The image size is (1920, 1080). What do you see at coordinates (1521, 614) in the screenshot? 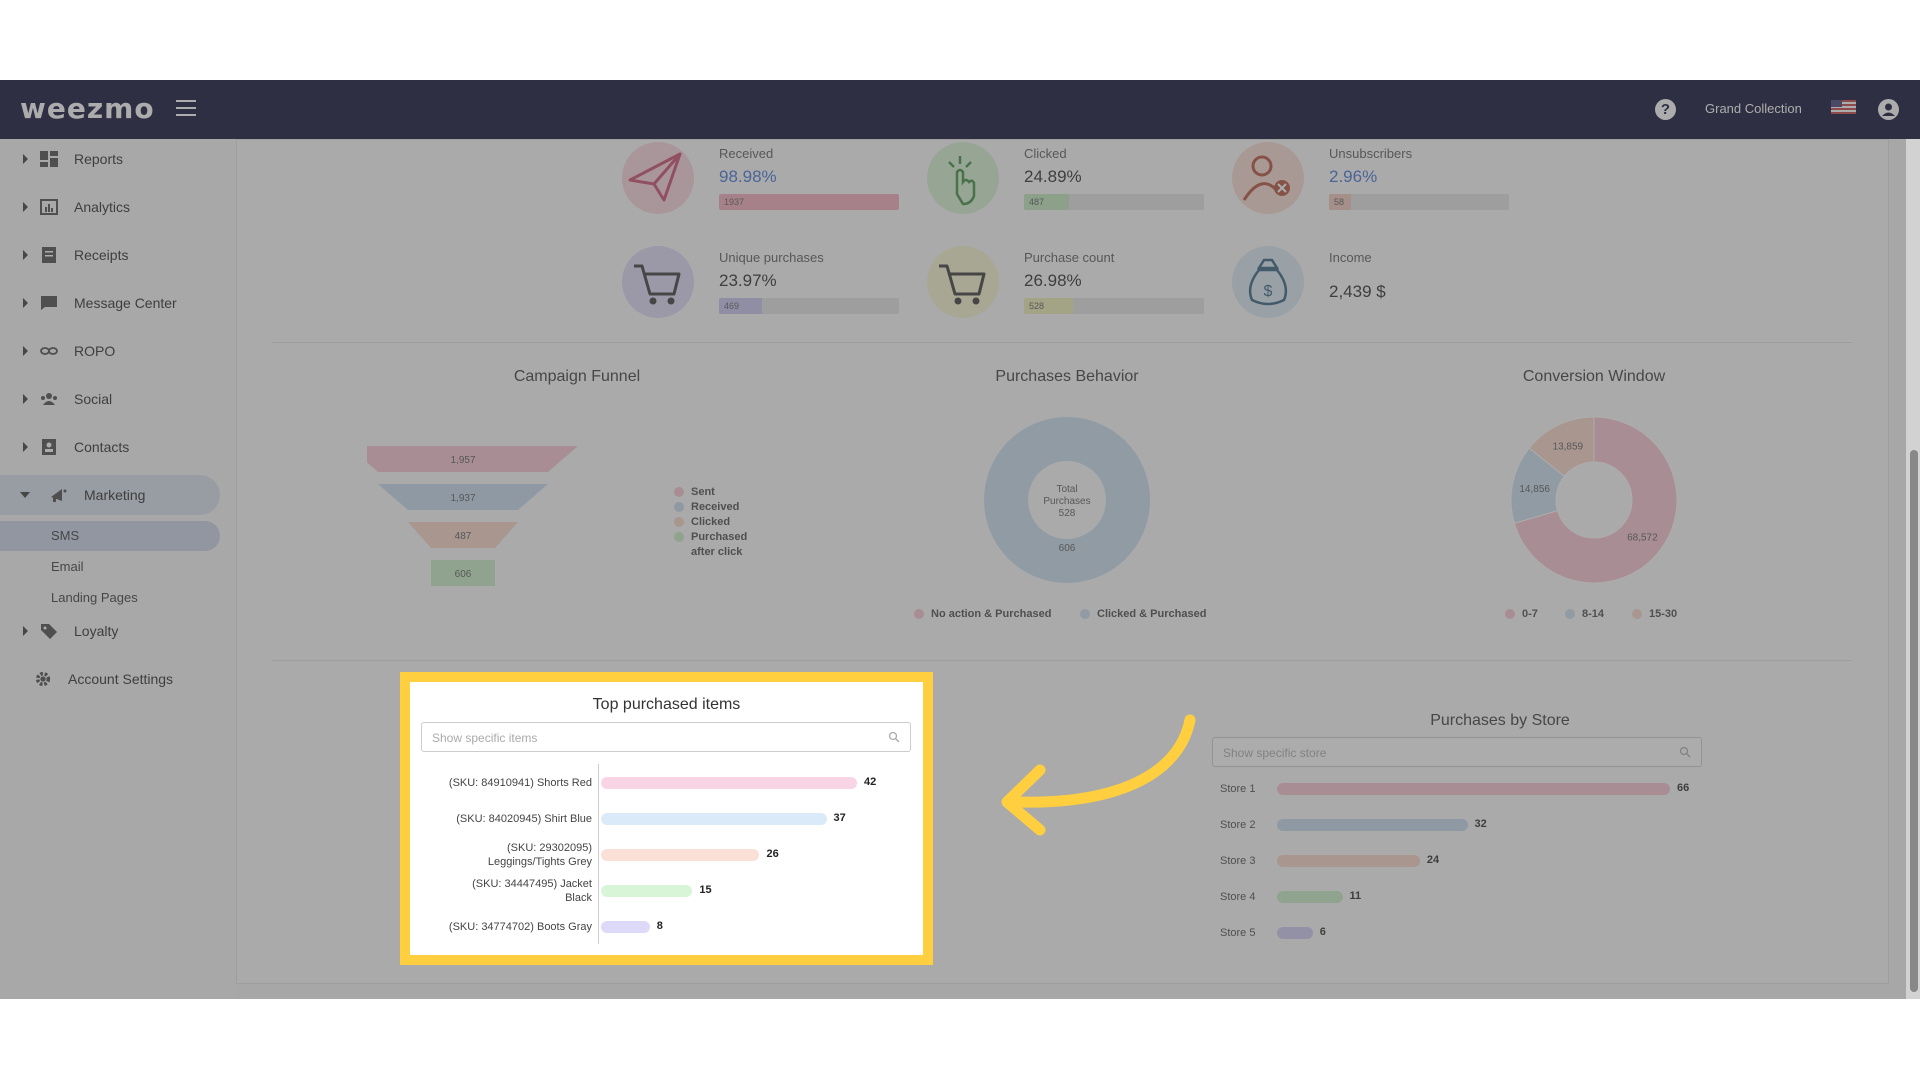
I see `conversion-legend-item: 0-7` at bounding box center [1521, 614].